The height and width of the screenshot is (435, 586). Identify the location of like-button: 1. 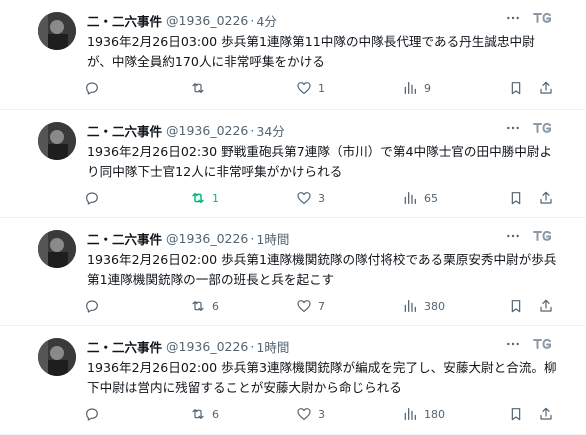
(310, 88).